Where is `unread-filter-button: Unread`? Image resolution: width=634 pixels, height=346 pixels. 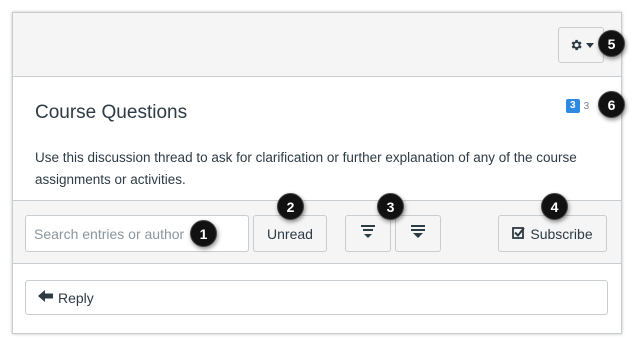 unread-filter-button: Unread is located at coordinates (290, 233).